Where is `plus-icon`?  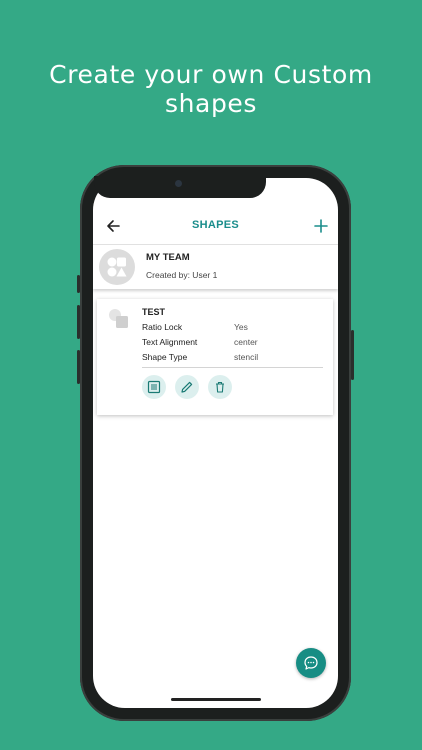
plus-icon is located at coordinates (321, 226).